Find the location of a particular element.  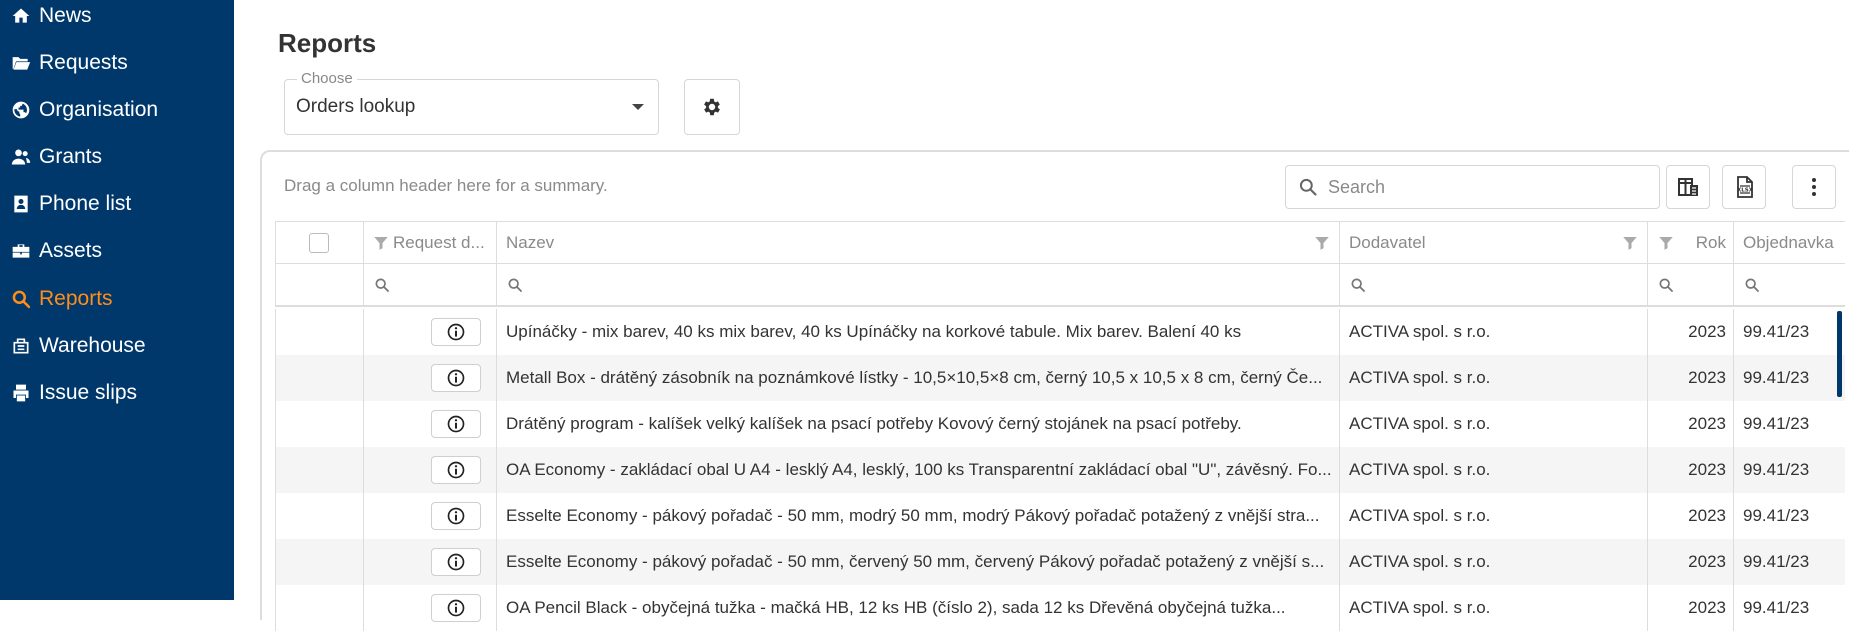

grid-search is located at coordinates (1472, 187).